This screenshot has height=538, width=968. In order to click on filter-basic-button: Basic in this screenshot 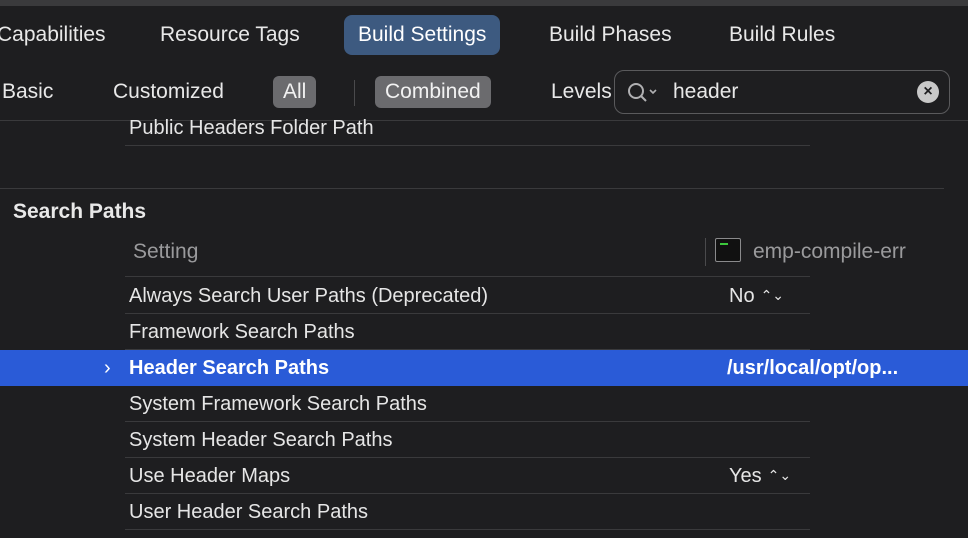, I will do `click(27, 92)`.